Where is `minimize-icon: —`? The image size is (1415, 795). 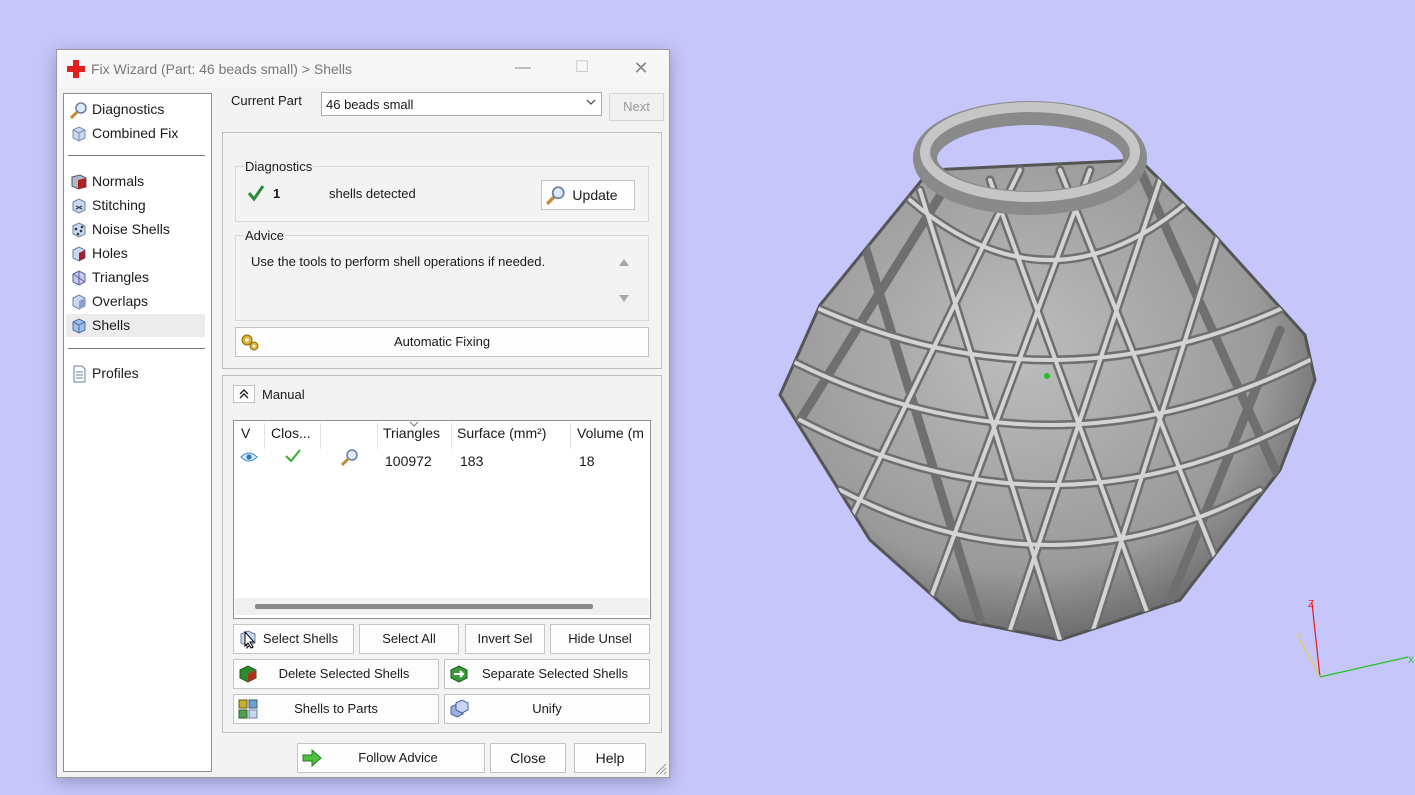 minimize-icon: — is located at coordinates (523, 67).